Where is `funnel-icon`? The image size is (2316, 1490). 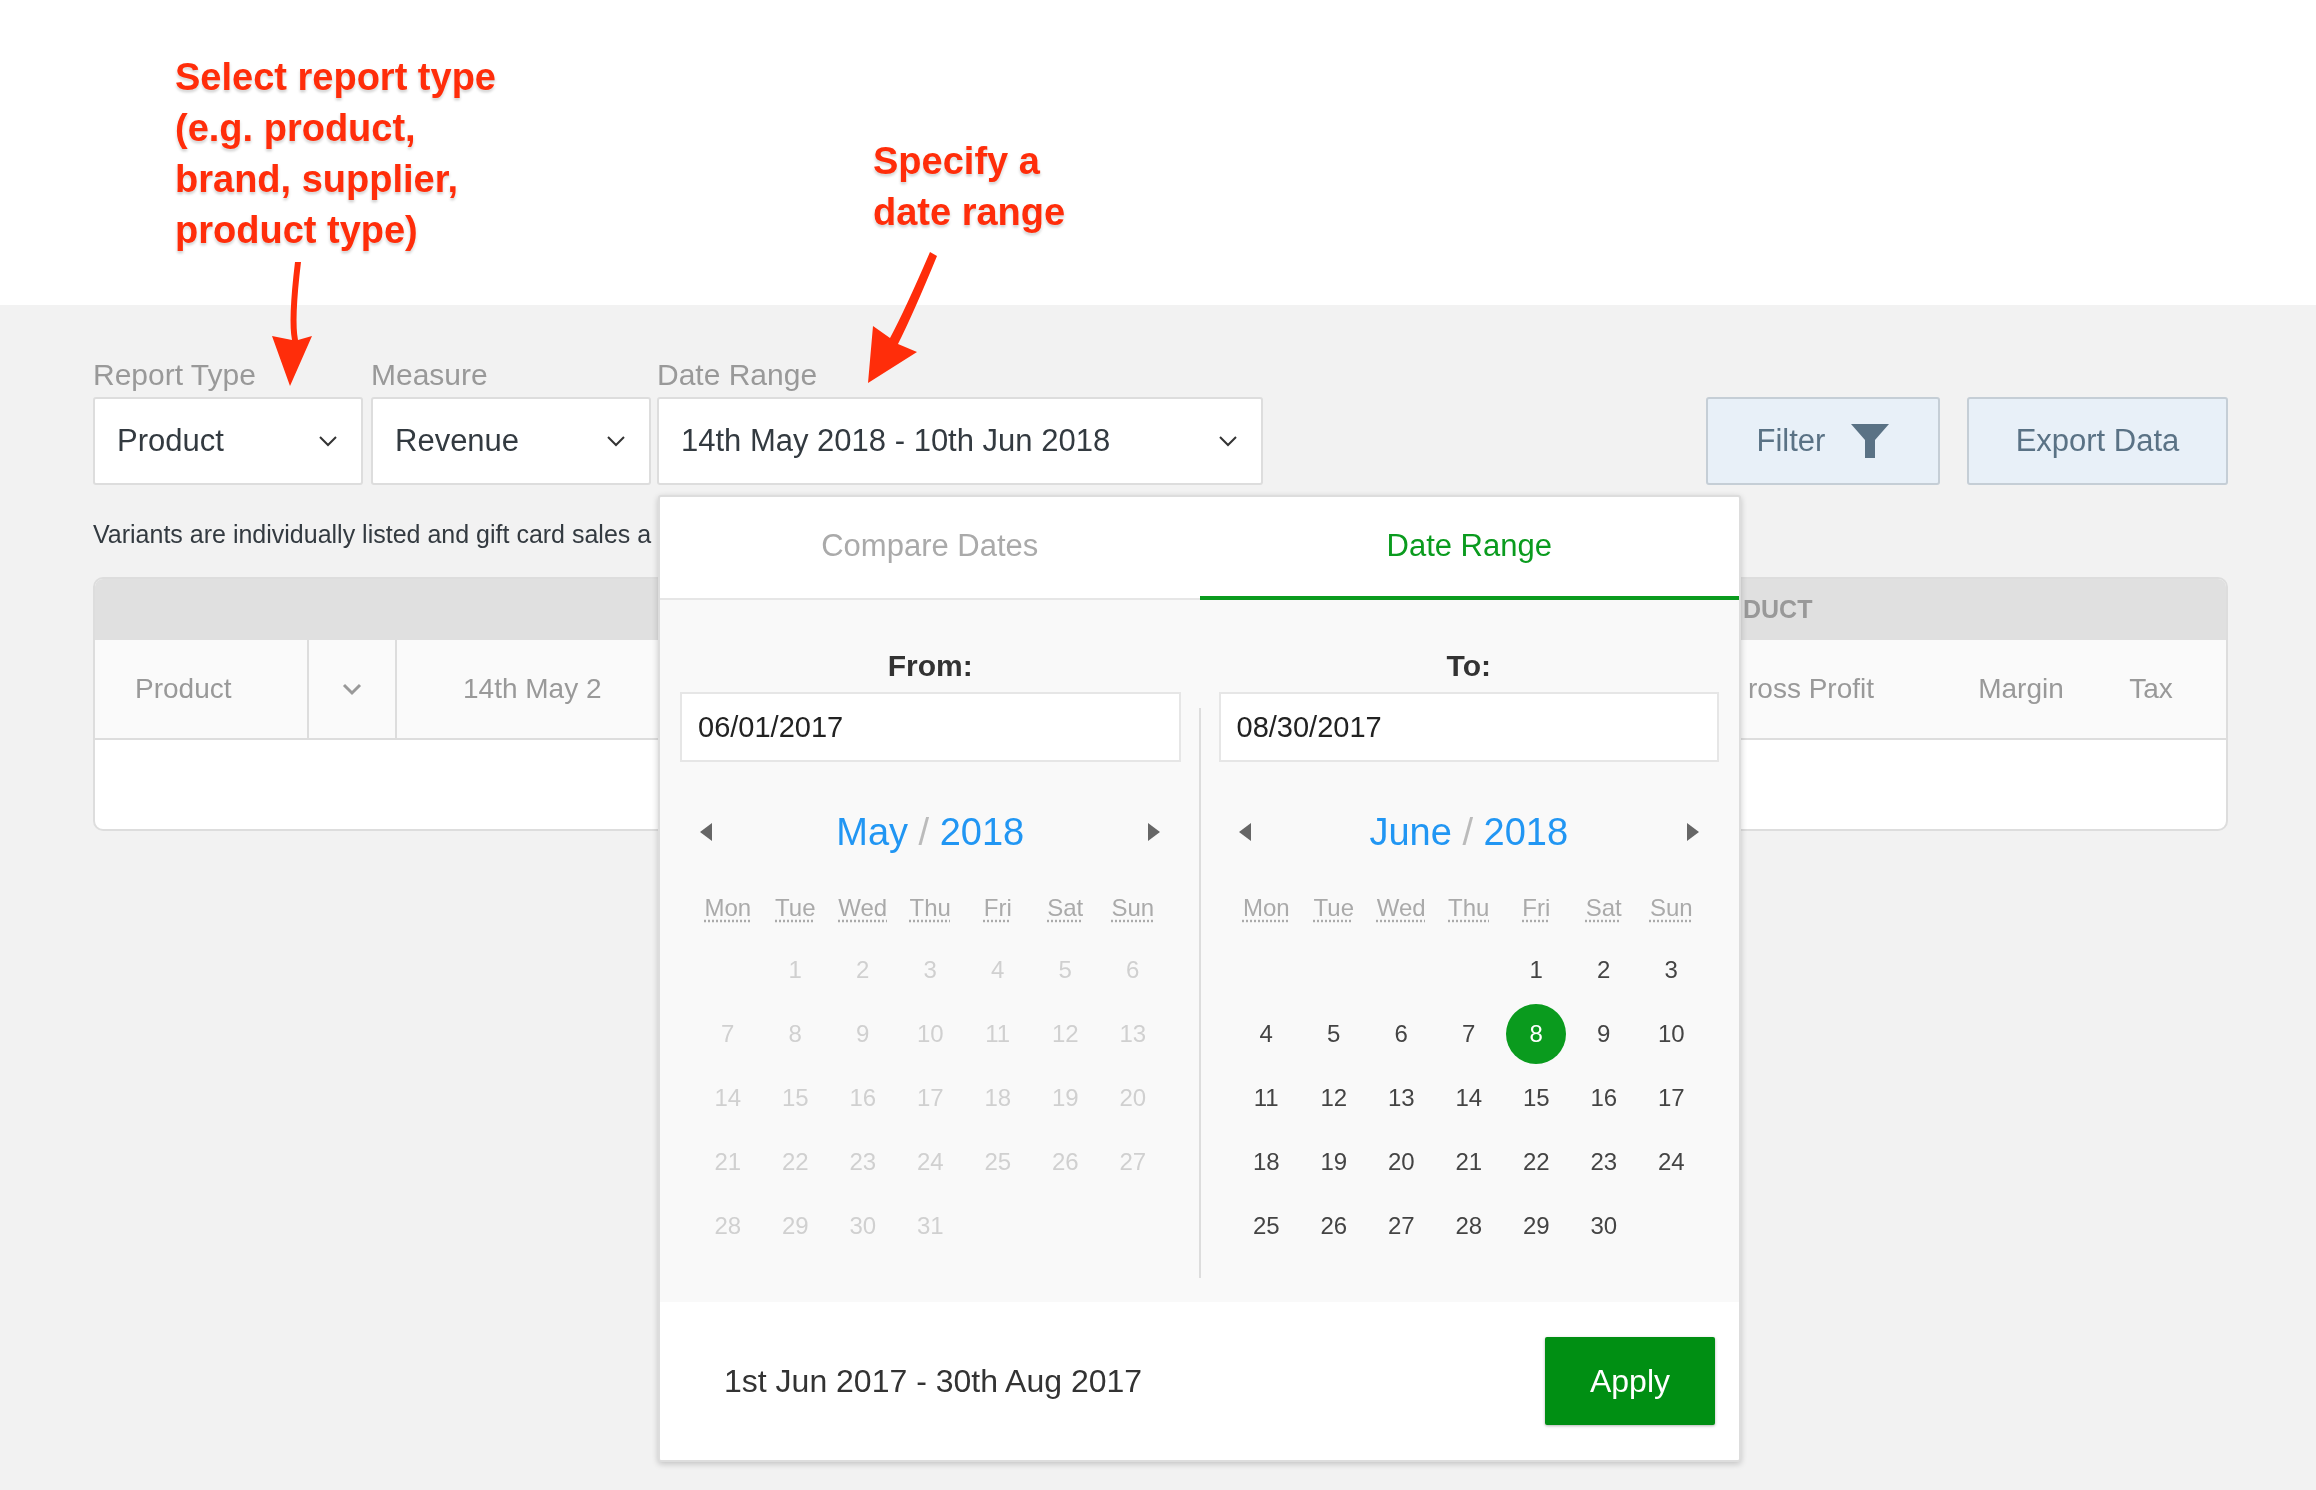
funnel-icon is located at coordinates (1870, 441).